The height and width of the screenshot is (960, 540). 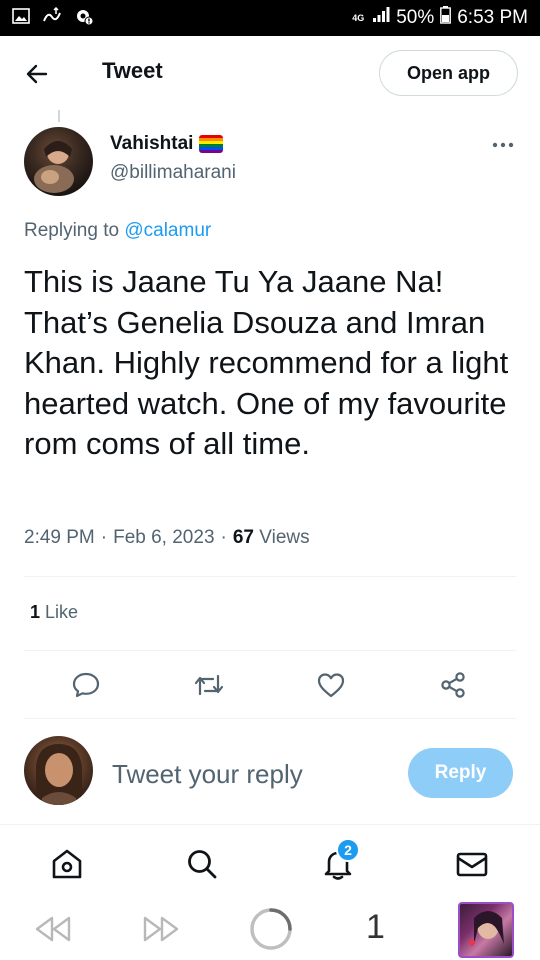 I want to click on more-options-button, so click(x=503, y=145).